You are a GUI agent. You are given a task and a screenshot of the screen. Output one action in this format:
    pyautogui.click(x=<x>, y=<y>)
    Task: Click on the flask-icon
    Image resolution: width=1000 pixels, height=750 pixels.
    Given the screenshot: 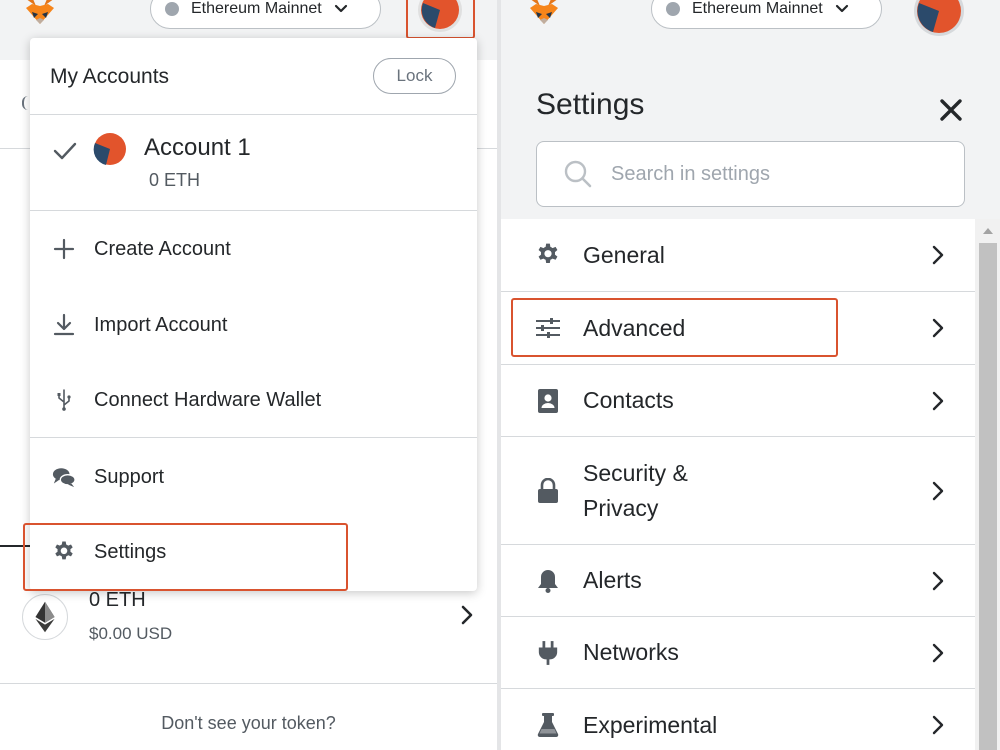 What is the action you would take?
    pyautogui.click(x=548, y=725)
    